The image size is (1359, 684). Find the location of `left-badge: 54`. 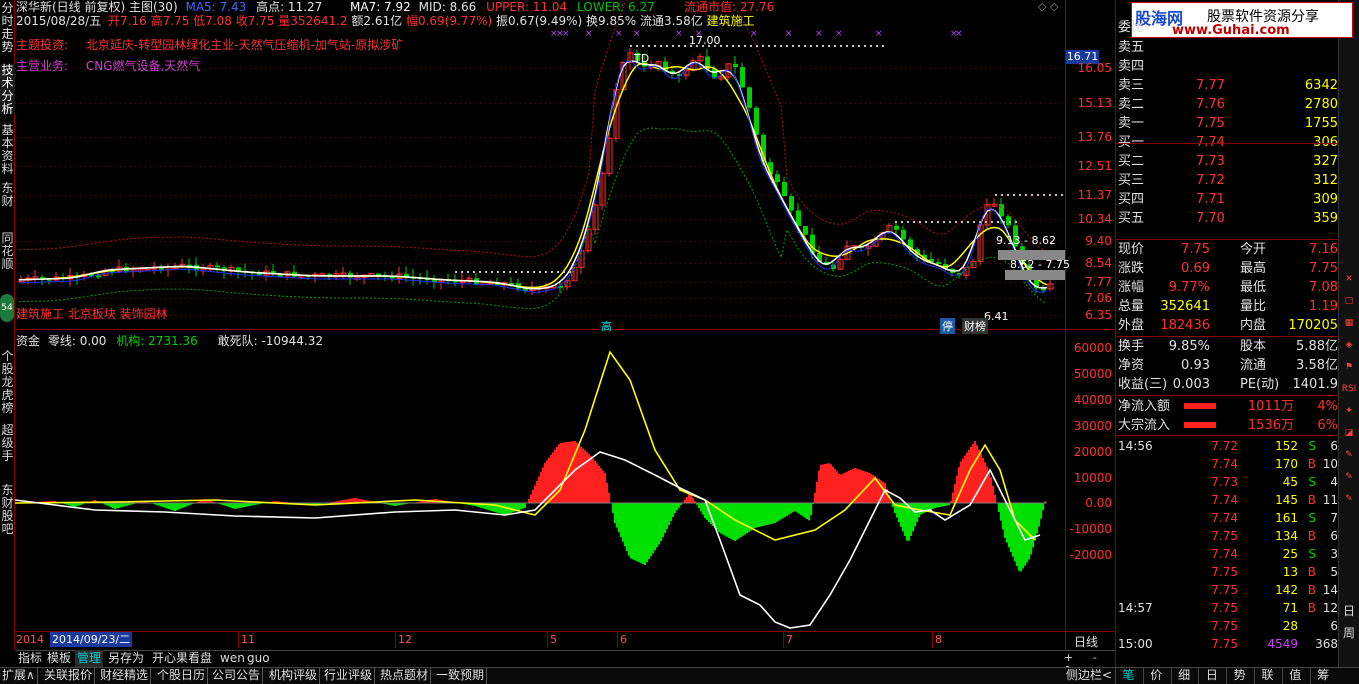

left-badge: 54 is located at coordinates (7, 308).